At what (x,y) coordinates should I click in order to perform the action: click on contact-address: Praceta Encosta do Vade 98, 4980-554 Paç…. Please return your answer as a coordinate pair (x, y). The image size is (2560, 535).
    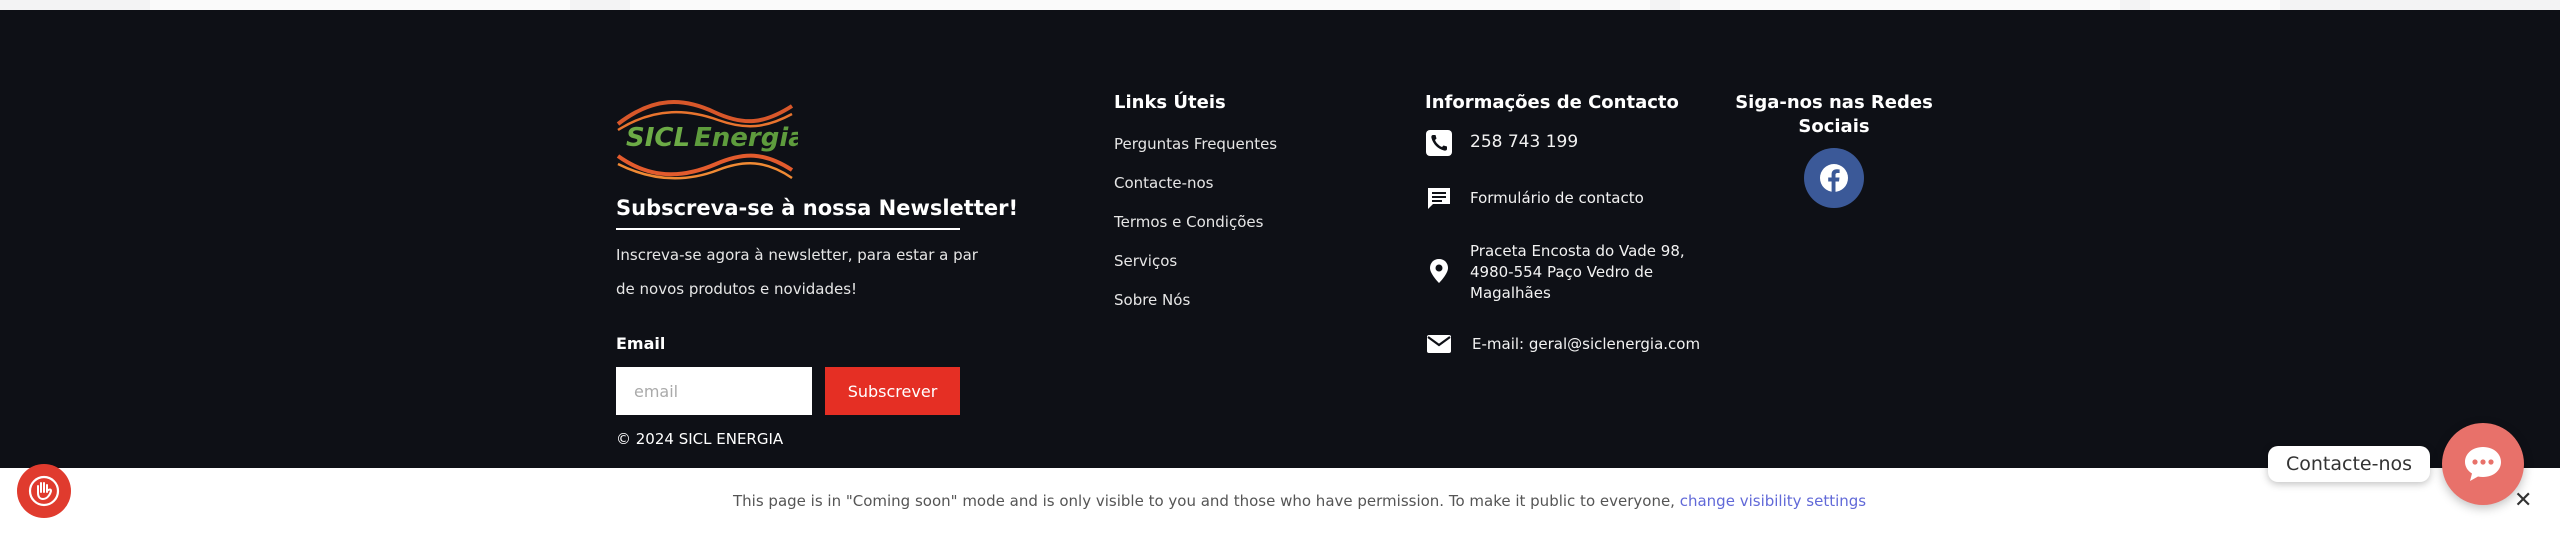
    Looking at the image, I should click on (1577, 272).